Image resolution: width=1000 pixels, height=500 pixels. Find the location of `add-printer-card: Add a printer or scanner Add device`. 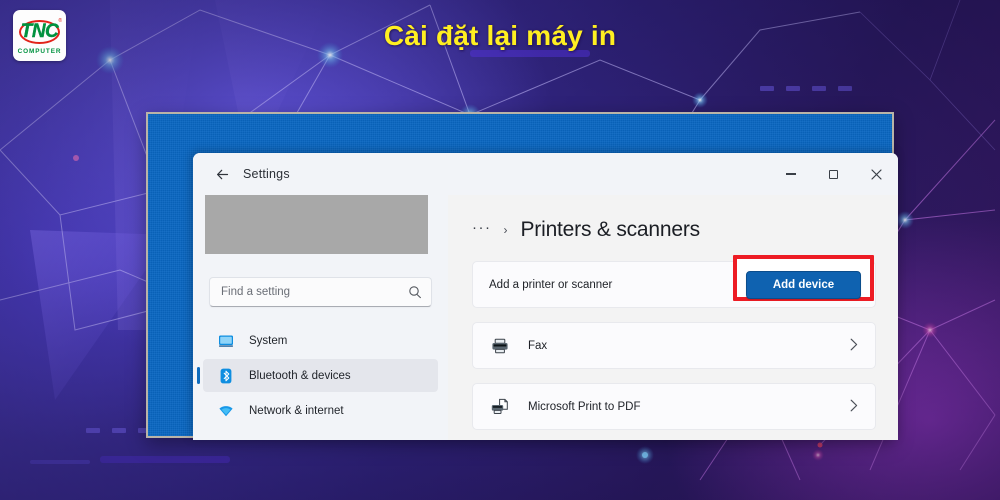

add-printer-card: Add a printer or scanner Add device is located at coordinates (674, 281).